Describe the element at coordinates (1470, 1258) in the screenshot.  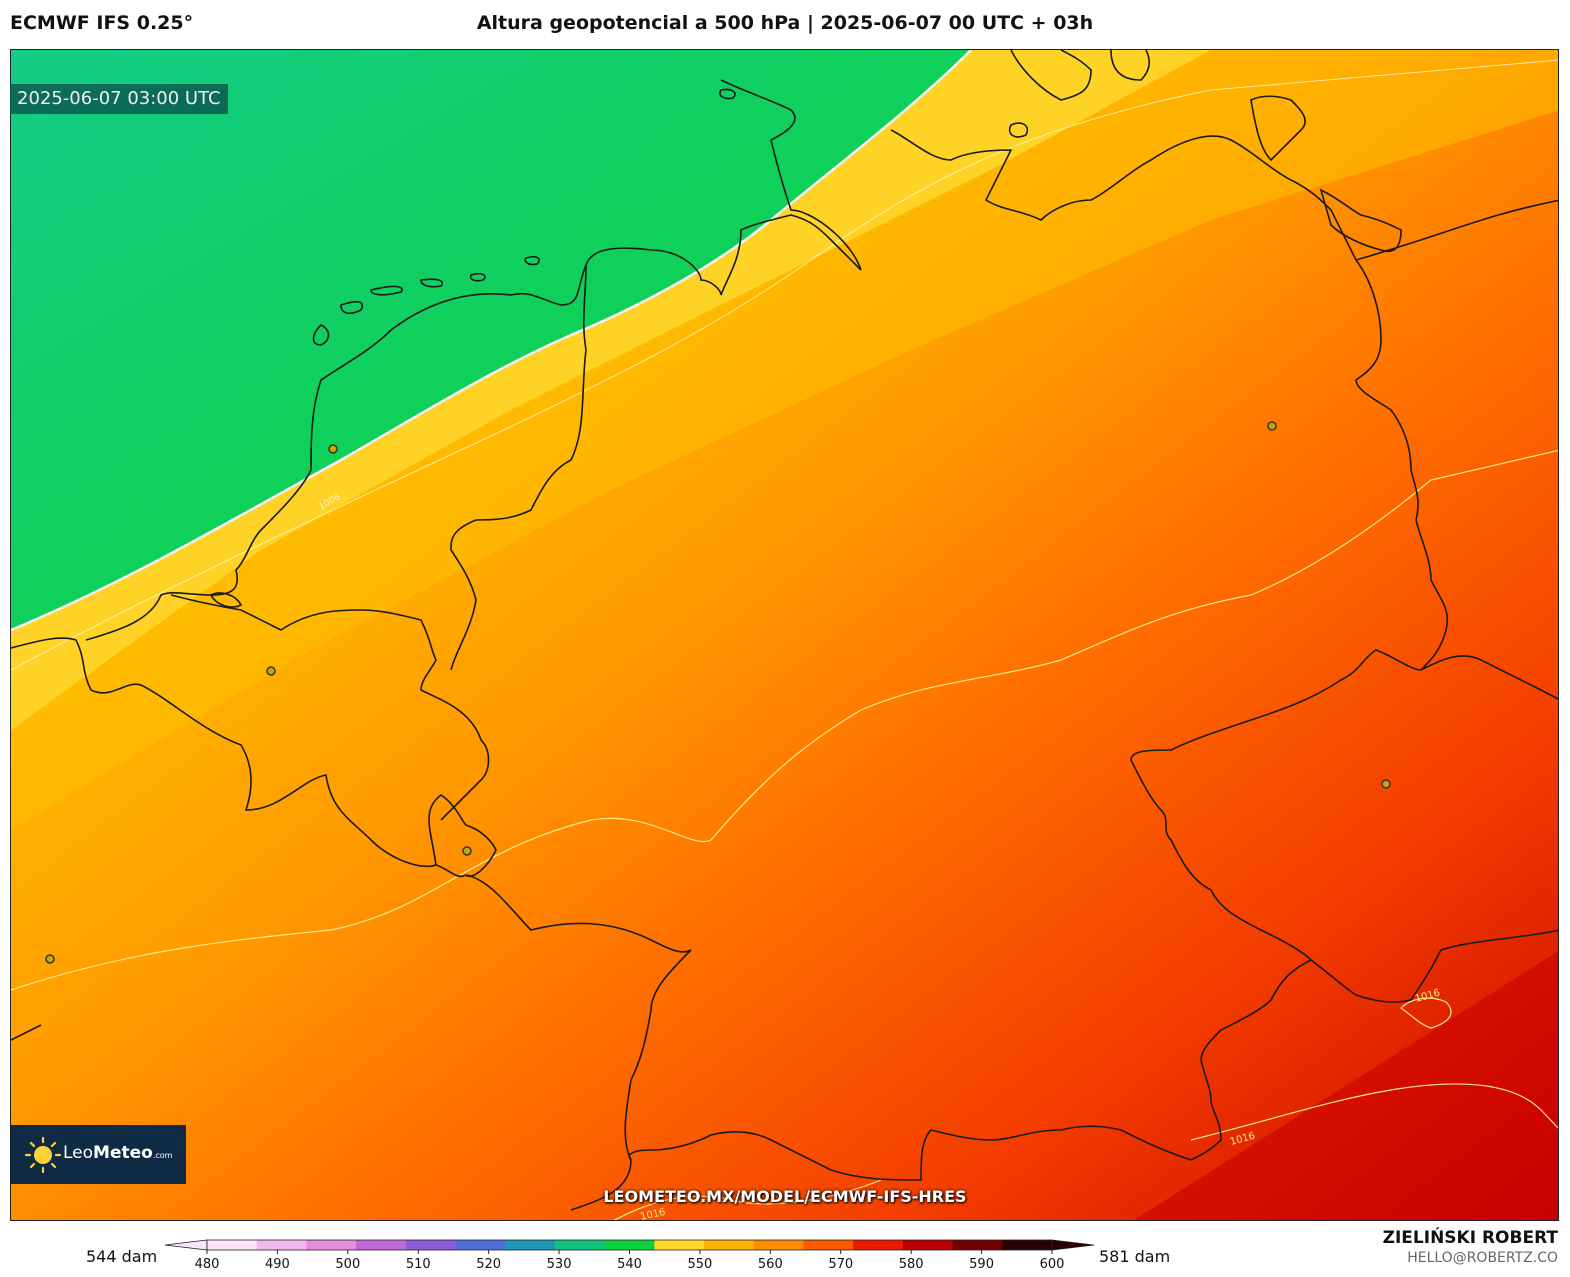
I see `author-email: HELLO@ROBERTZ.CO` at that location.